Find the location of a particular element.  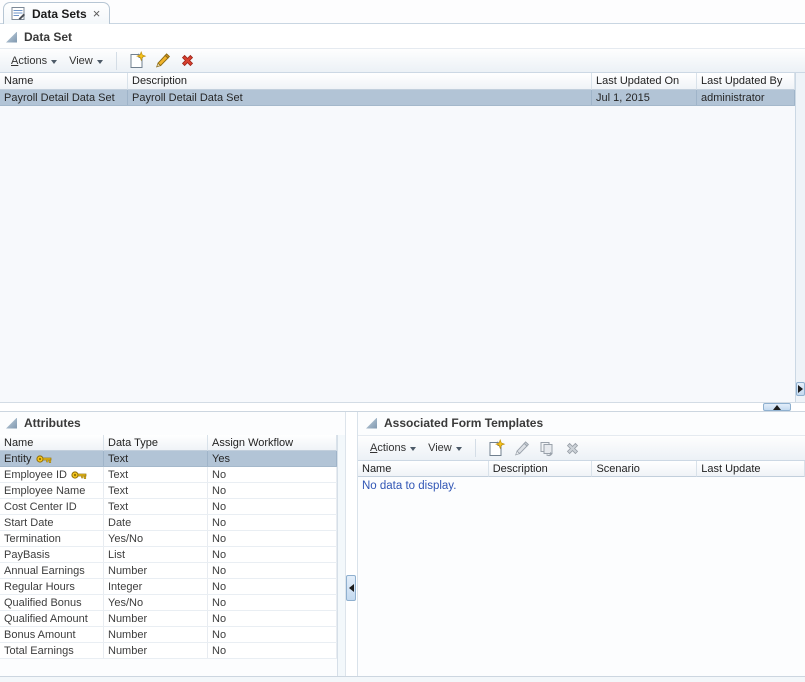

move-button-disabled is located at coordinates (547, 448).